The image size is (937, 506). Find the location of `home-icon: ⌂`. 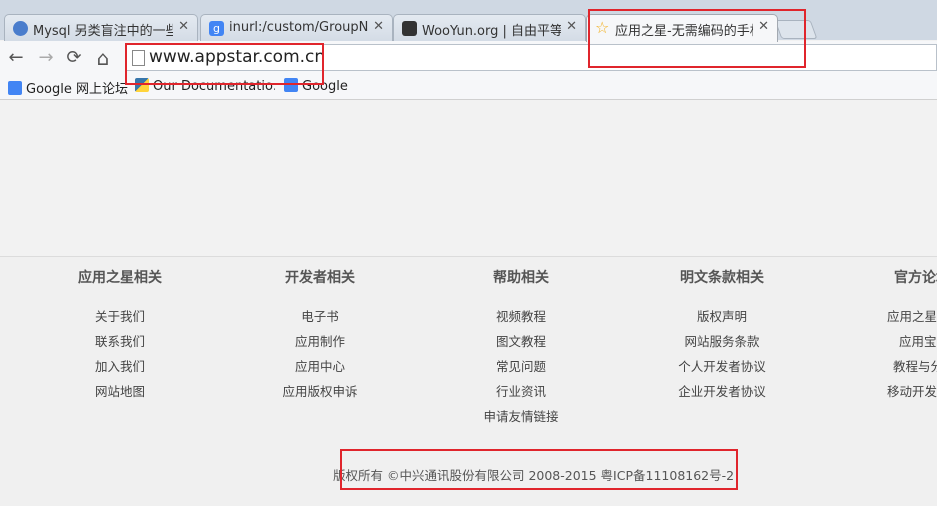

home-icon: ⌂ is located at coordinates (103, 58).